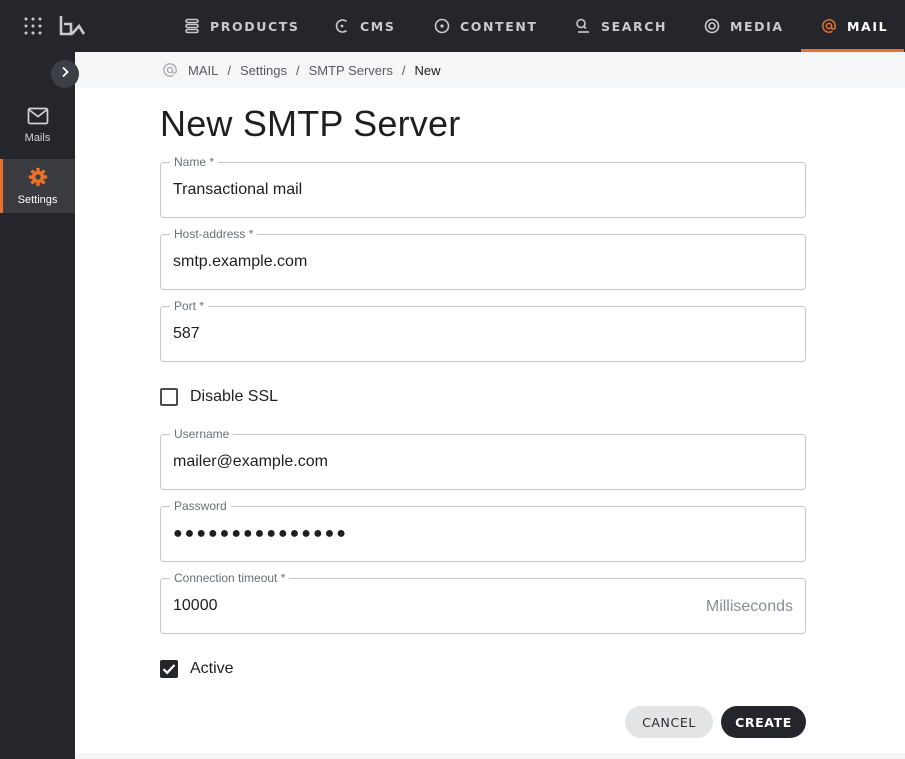  What do you see at coordinates (868, 26) in the screenshot?
I see `nav-label: MAIL` at bounding box center [868, 26].